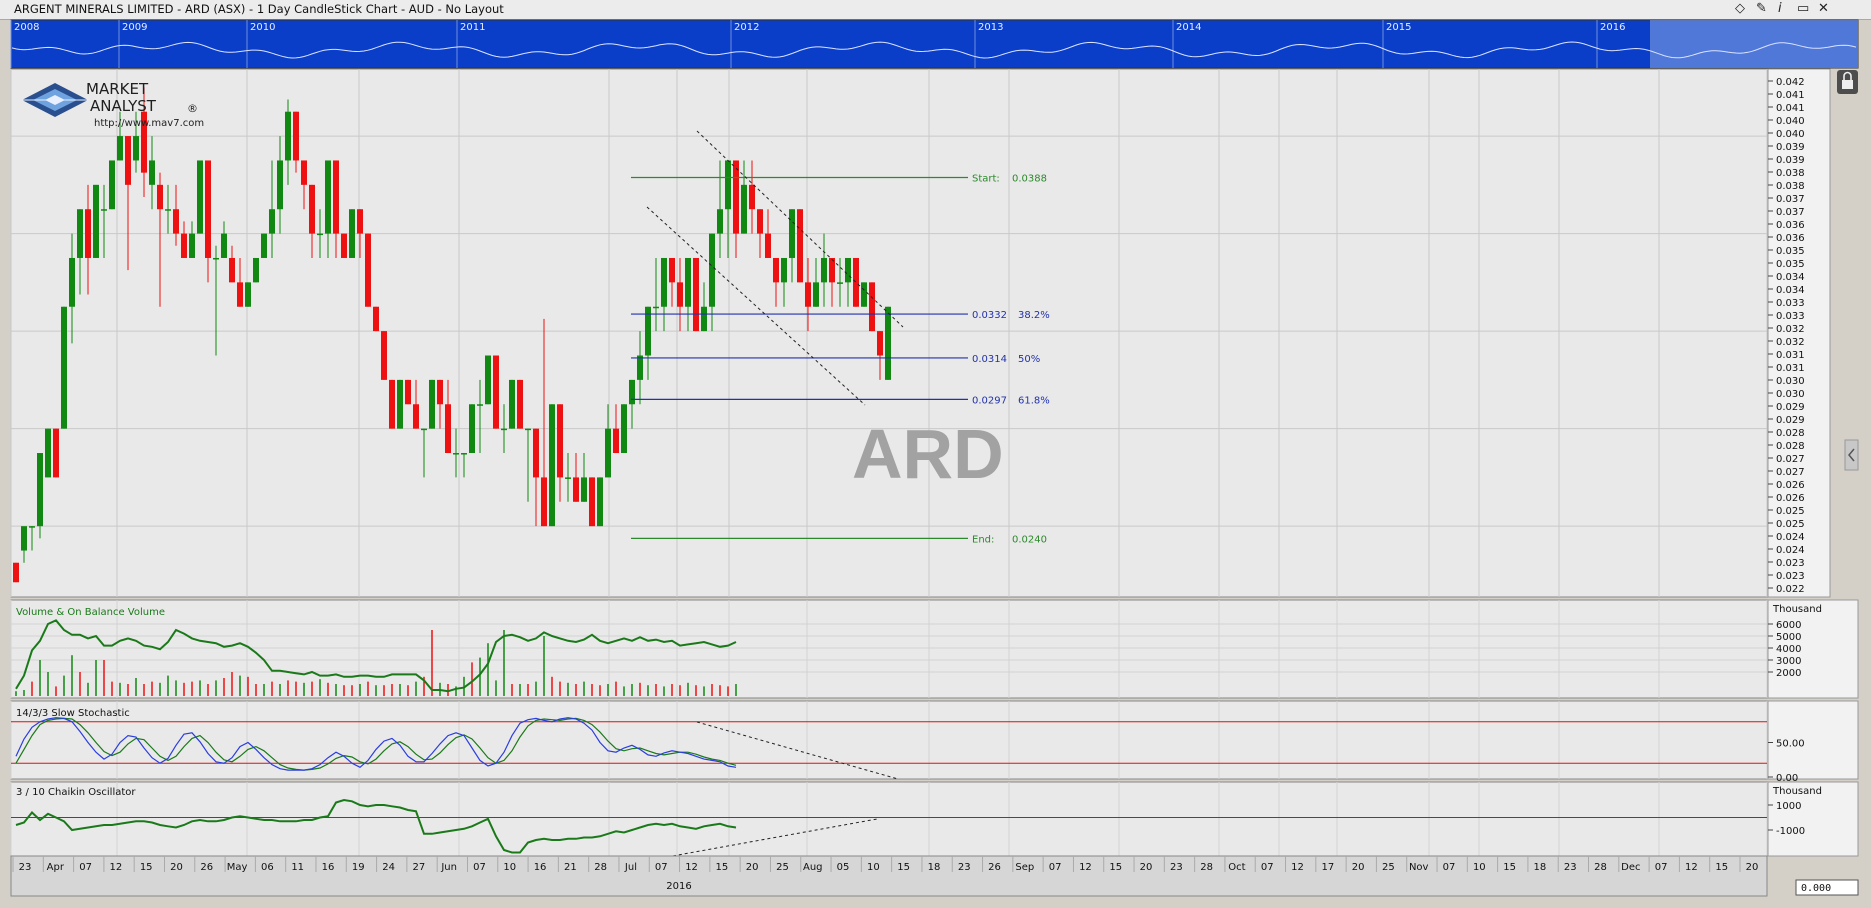  I want to click on lock-icon, so click(1847, 82).